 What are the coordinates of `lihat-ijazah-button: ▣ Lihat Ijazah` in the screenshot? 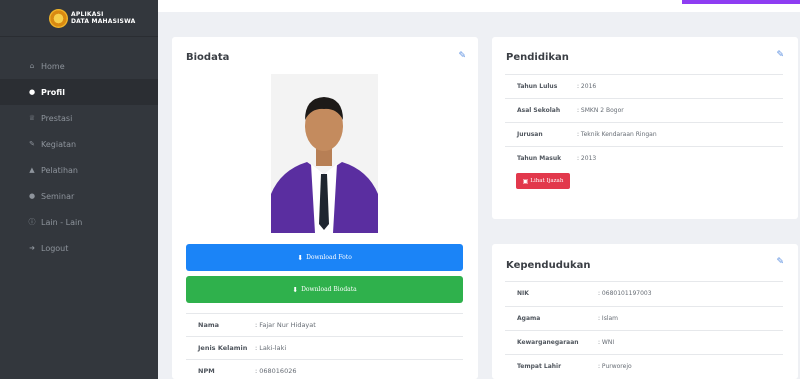 It's located at (543, 181).